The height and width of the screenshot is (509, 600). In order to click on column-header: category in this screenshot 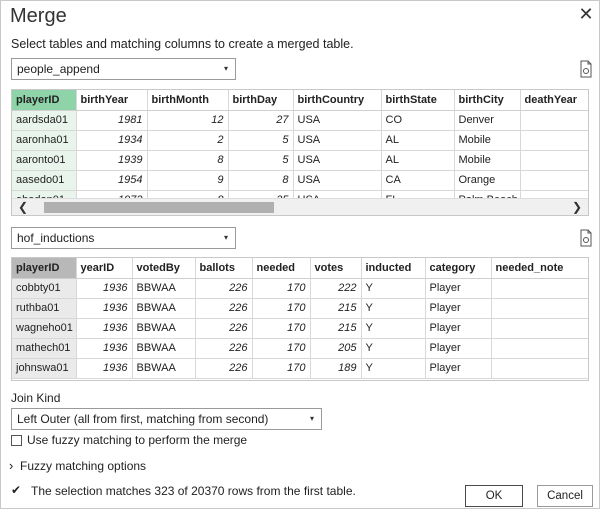, I will do `click(458, 268)`.